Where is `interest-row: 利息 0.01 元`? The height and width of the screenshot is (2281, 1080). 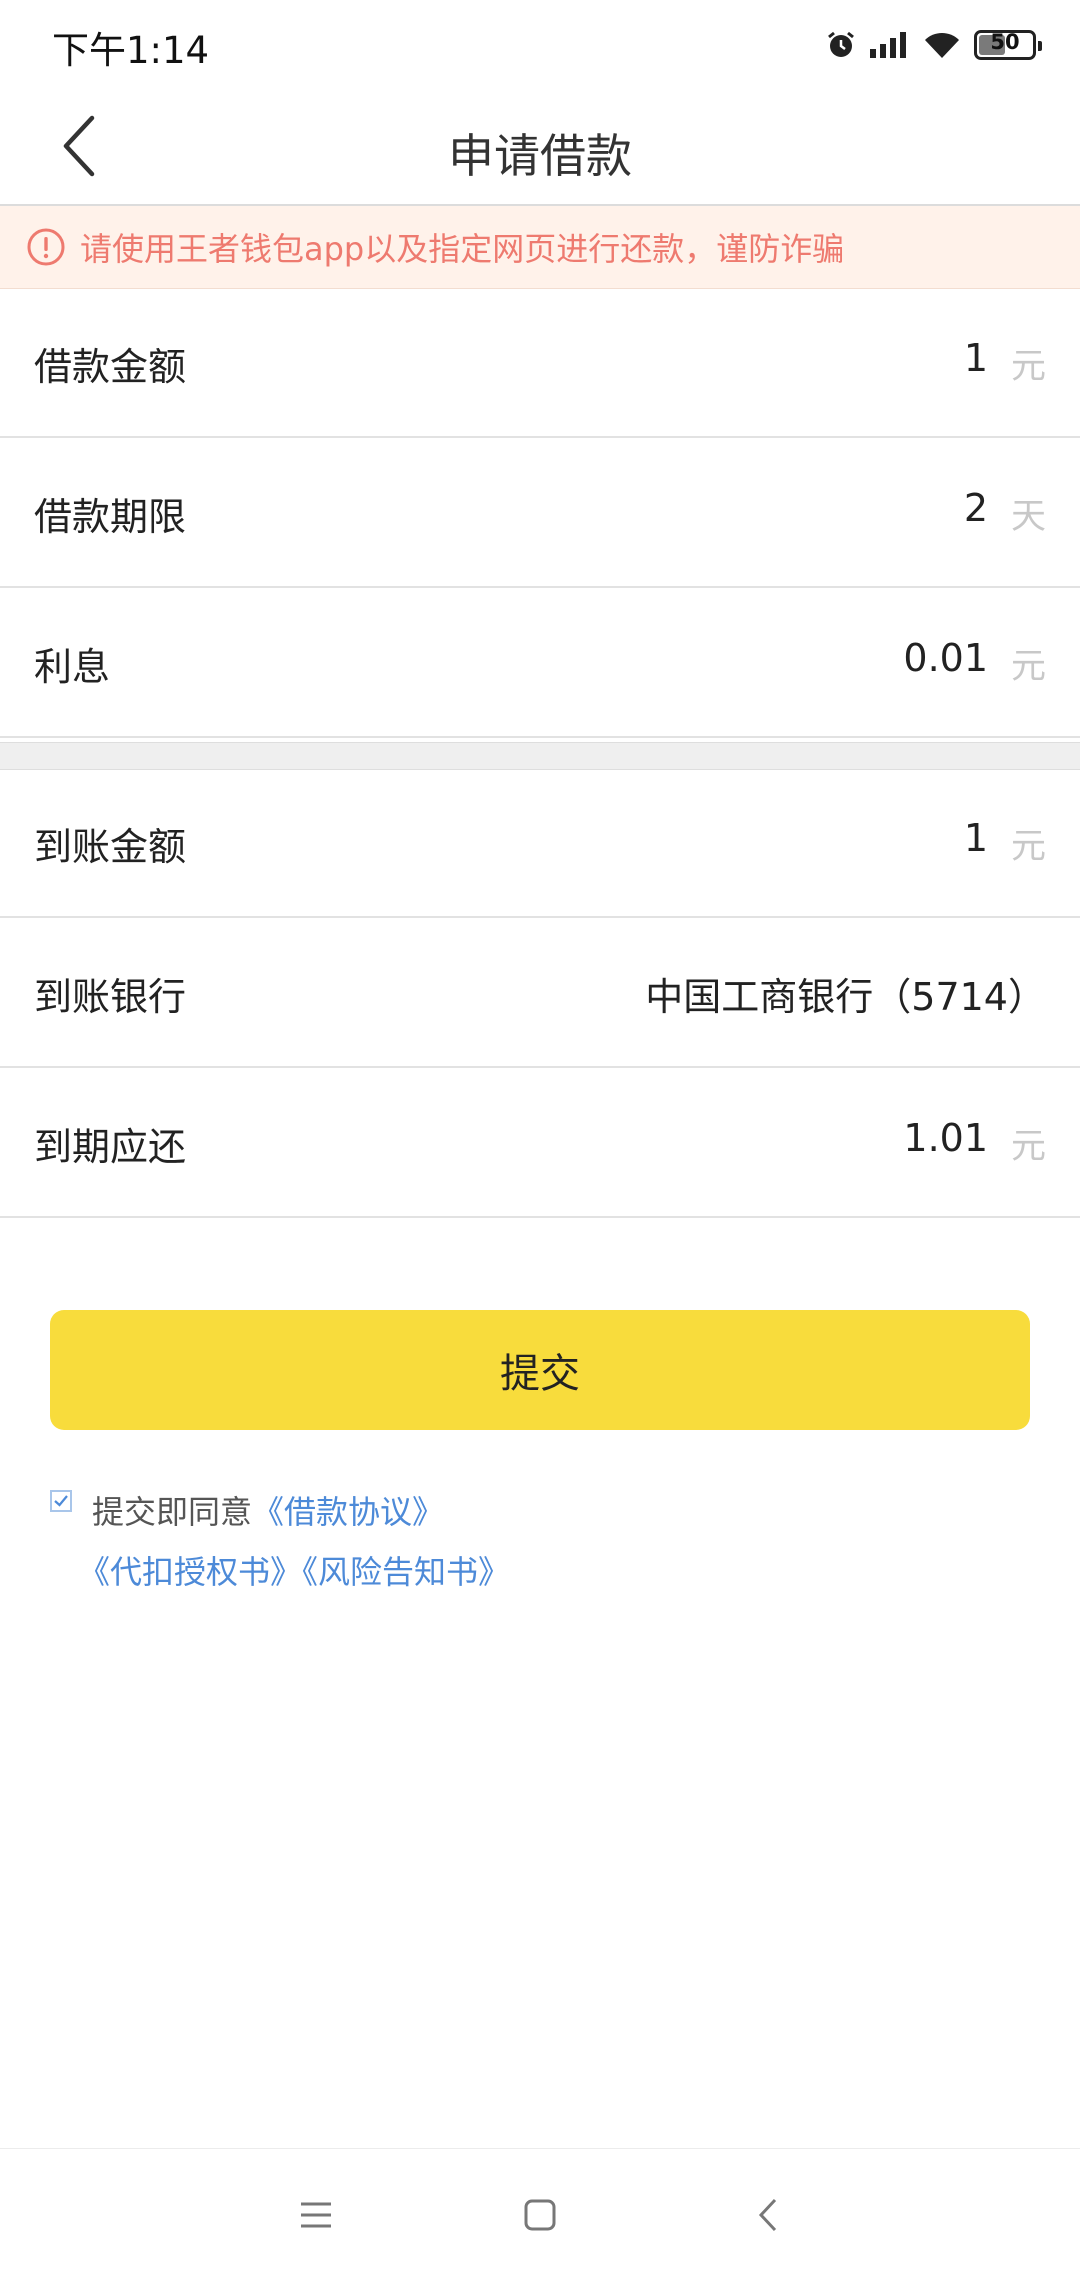 interest-row: 利息 0.01 元 is located at coordinates (540, 664).